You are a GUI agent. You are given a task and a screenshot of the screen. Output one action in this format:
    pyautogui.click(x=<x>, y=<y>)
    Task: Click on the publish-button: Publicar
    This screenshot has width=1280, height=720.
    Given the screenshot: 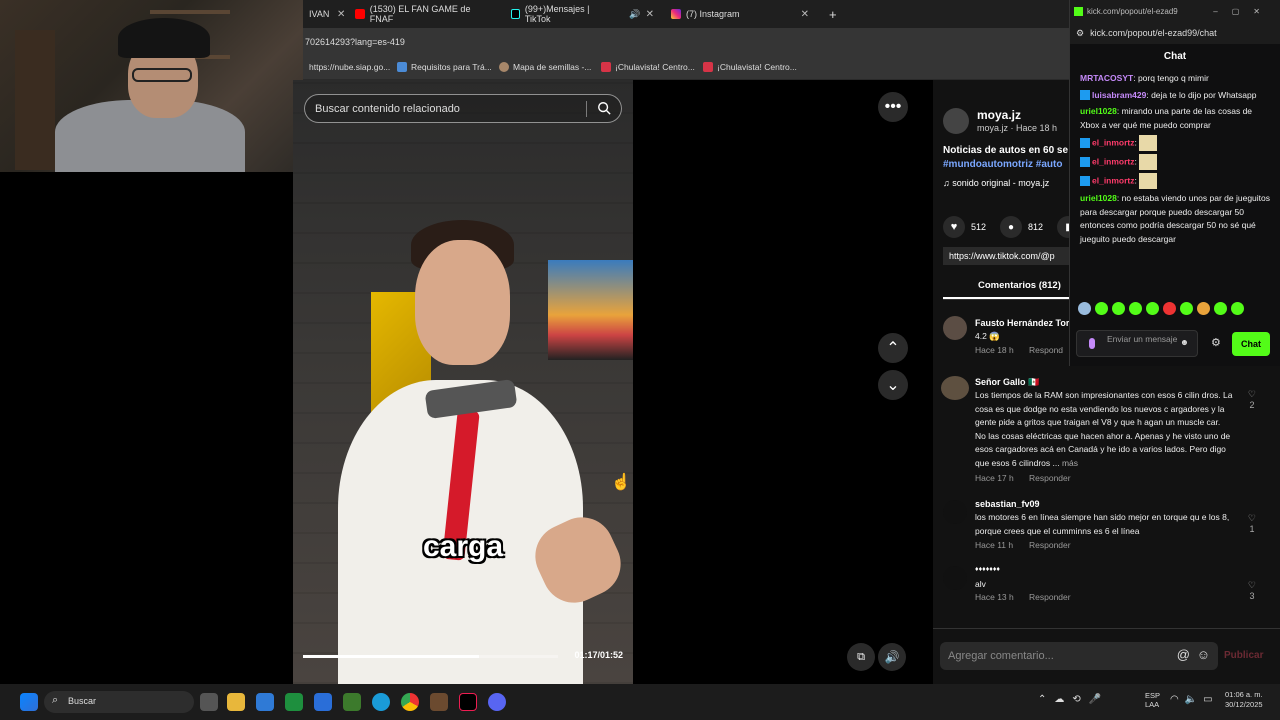 What is the action you would take?
    pyautogui.click(x=1243, y=655)
    